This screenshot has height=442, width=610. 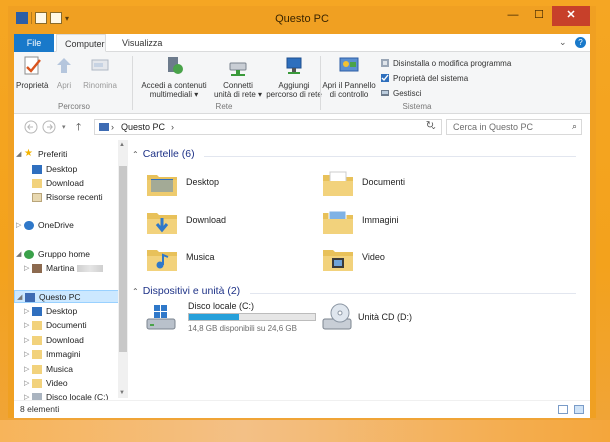 I want to click on search-input: Cerca in Questo PC ⌕, so click(x=514, y=127).